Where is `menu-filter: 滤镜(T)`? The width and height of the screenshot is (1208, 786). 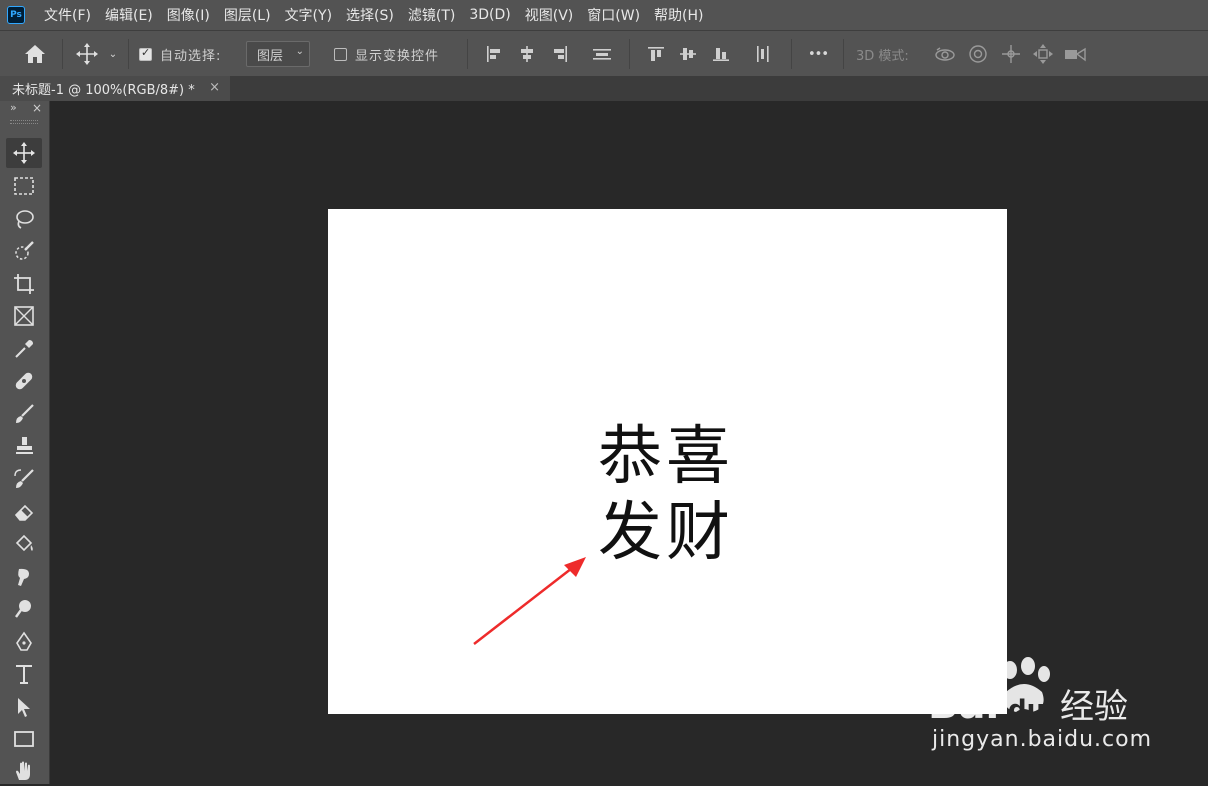
menu-filter: 滤镜(T) is located at coordinates (431, 15).